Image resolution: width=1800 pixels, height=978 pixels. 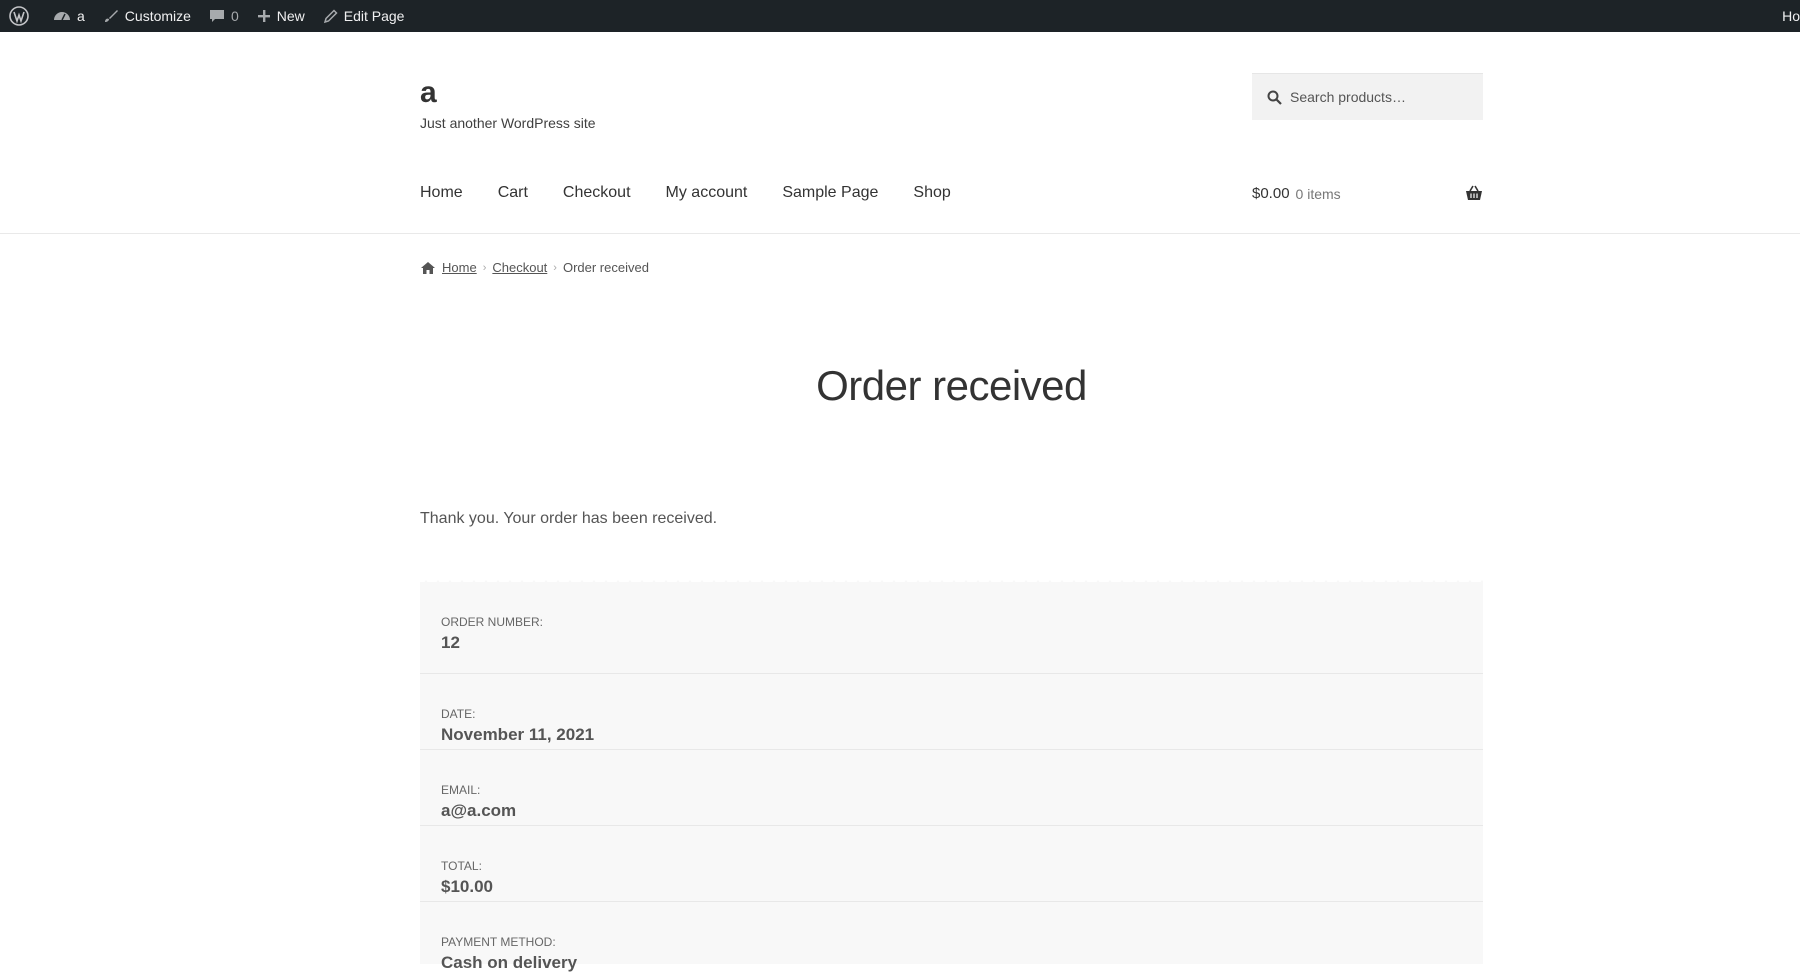 What do you see at coordinates (1271, 193) in the screenshot?
I see `cart-amount: $0.00` at bounding box center [1271, 193].